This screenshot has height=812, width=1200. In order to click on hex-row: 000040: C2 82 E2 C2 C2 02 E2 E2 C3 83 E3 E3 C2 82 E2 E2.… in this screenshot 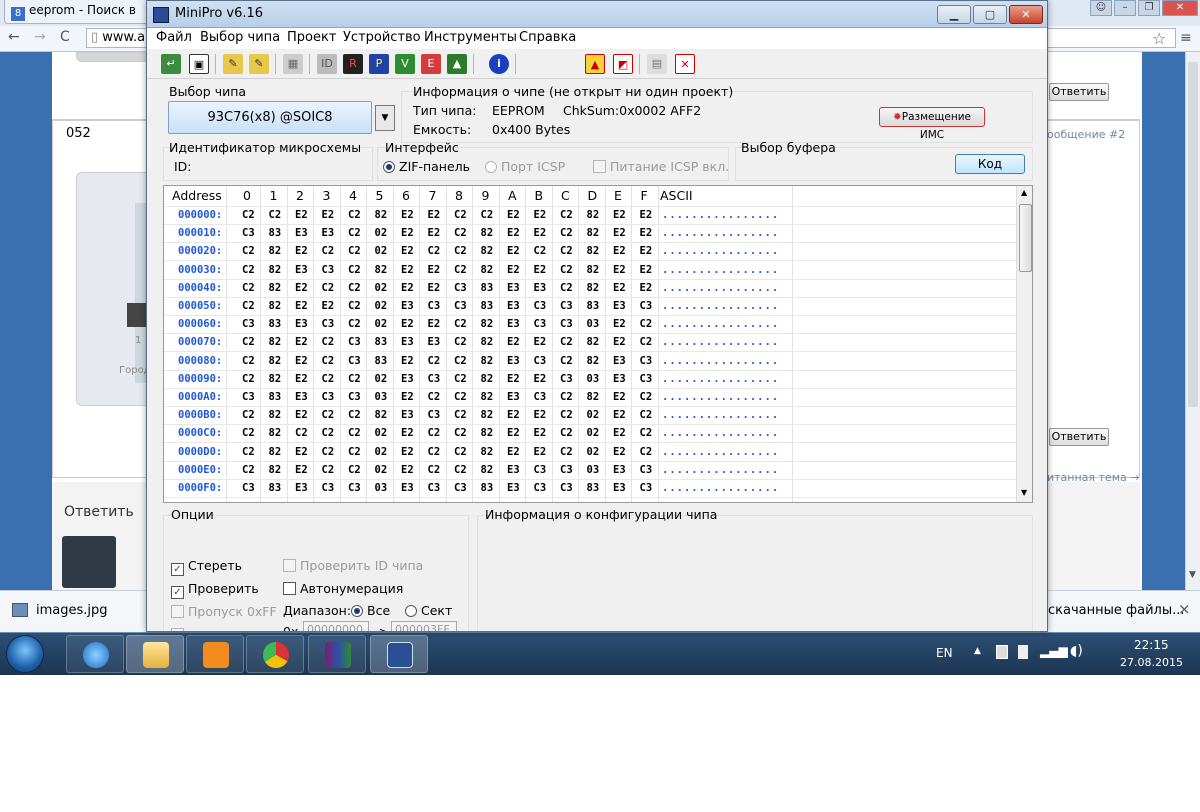, I will do `click(590, 289)`.